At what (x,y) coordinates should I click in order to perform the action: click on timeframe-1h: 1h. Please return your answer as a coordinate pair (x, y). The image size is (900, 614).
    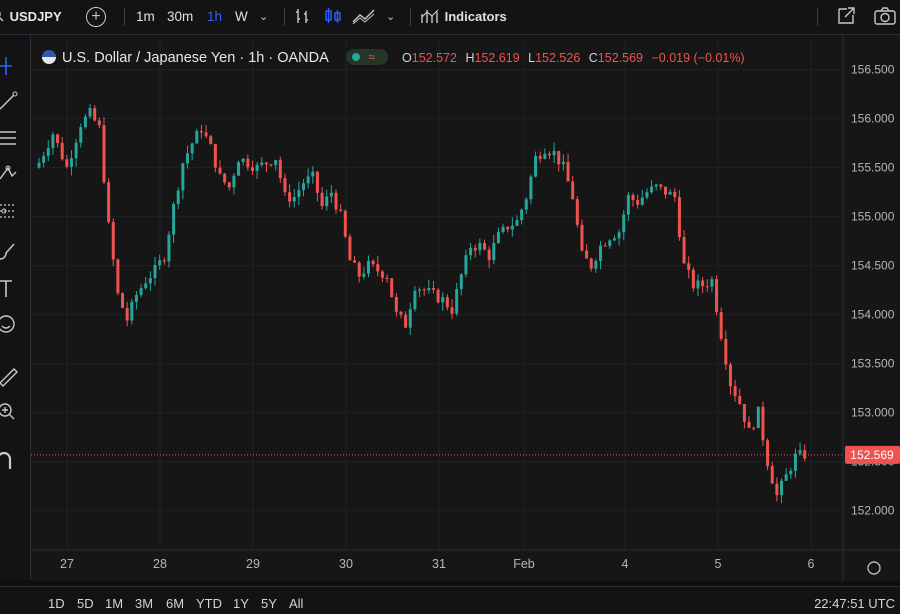
    Looking at the image, I should click on (214, 17).